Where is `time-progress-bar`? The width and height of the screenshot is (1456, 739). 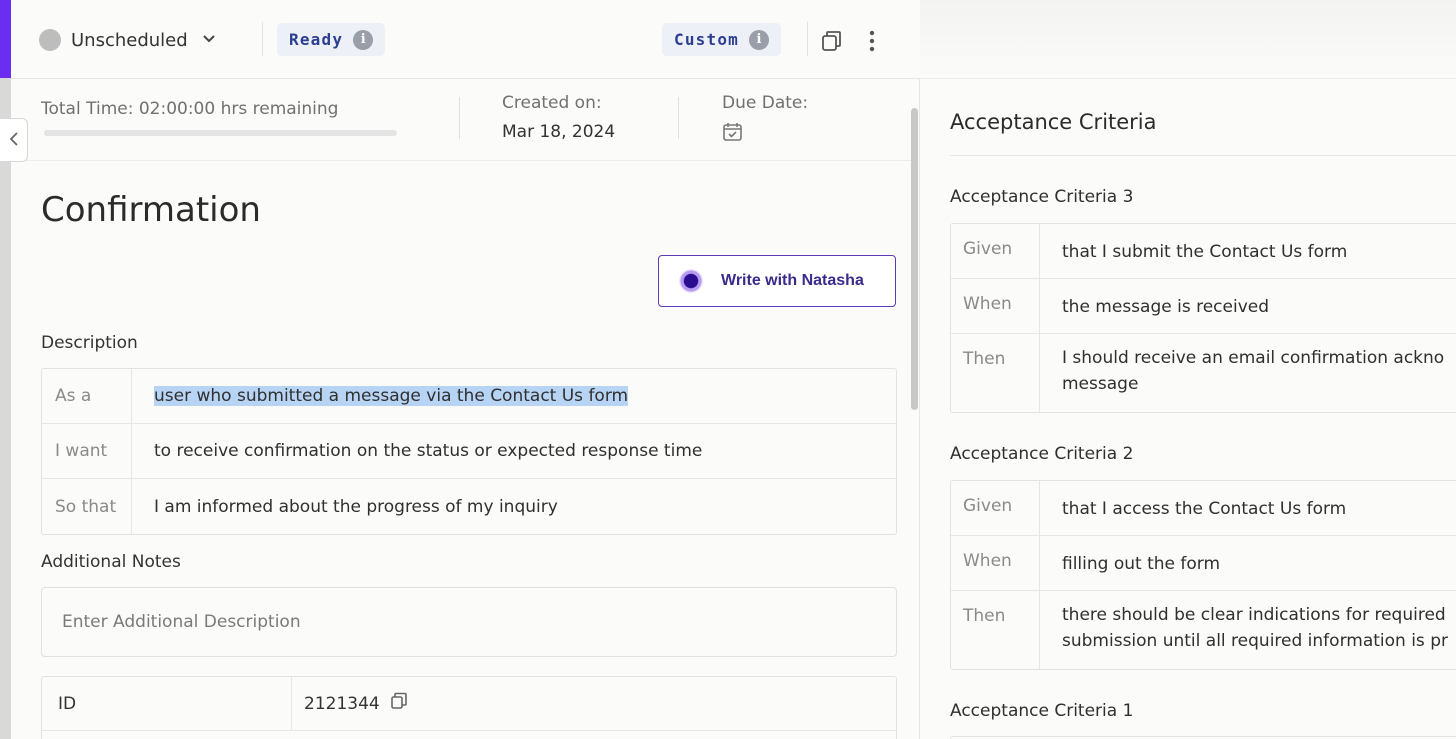 time-progress-bar is located at coordinates (220, 133).